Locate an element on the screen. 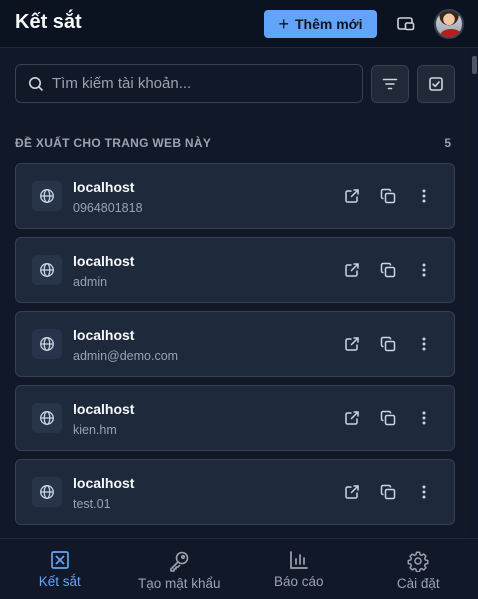 Image resolution: width=478 pixels, height=599 pixels. filter-icon is located at coordinates (390, 84).